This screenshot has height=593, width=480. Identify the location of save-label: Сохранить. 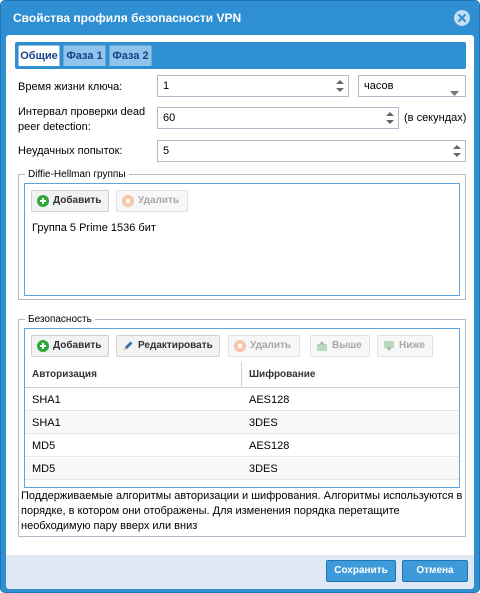
(361, 570).